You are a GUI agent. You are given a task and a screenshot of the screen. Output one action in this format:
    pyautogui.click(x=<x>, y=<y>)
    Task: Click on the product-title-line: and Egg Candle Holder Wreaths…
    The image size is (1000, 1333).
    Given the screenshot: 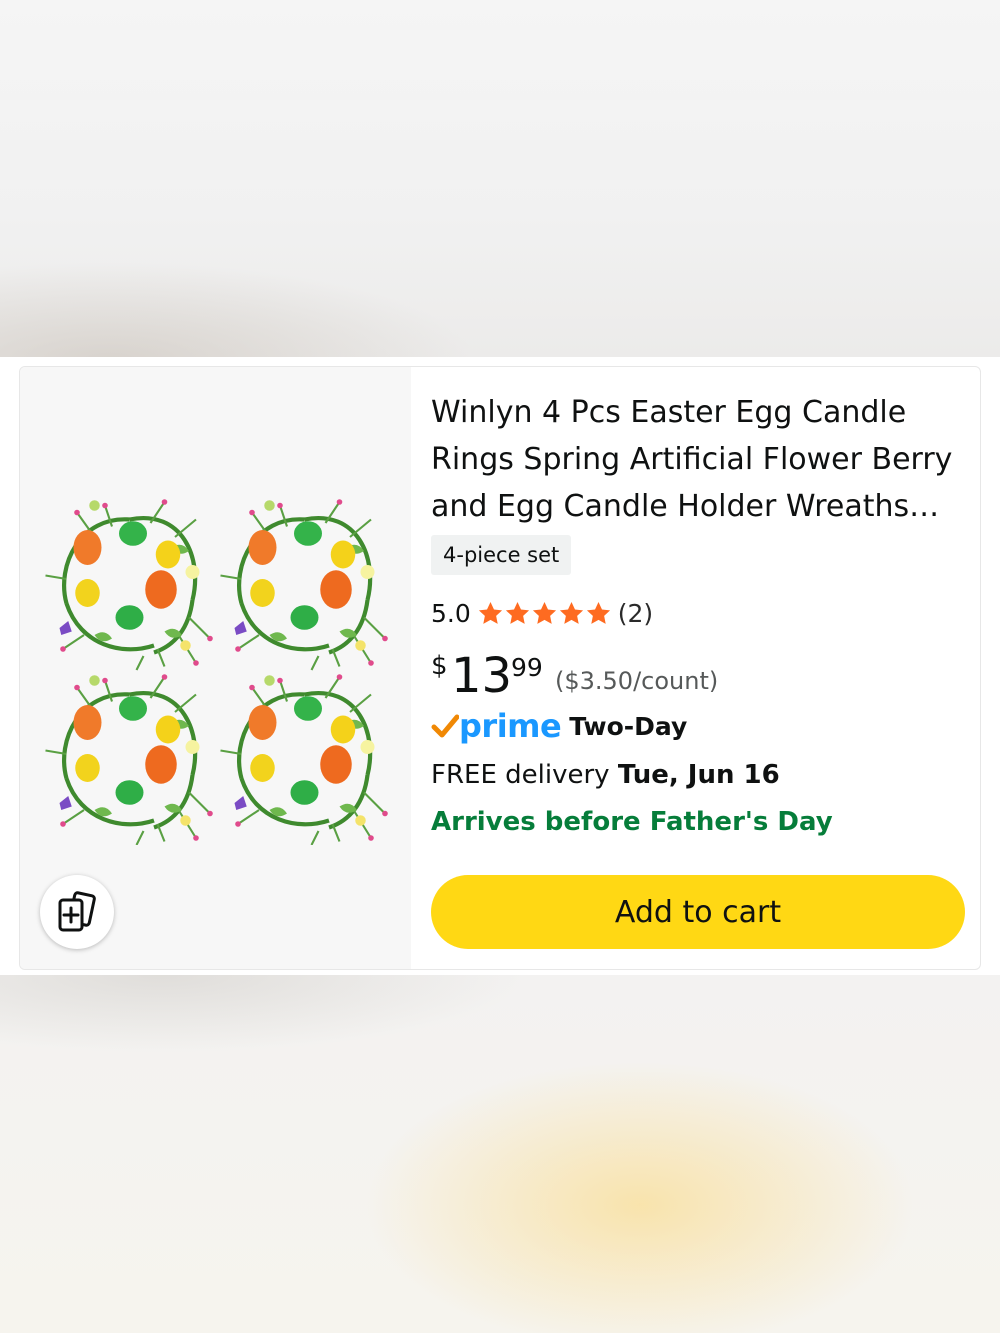 What is the action you would take?
    pyautogui.click(x=696, y=506)
    